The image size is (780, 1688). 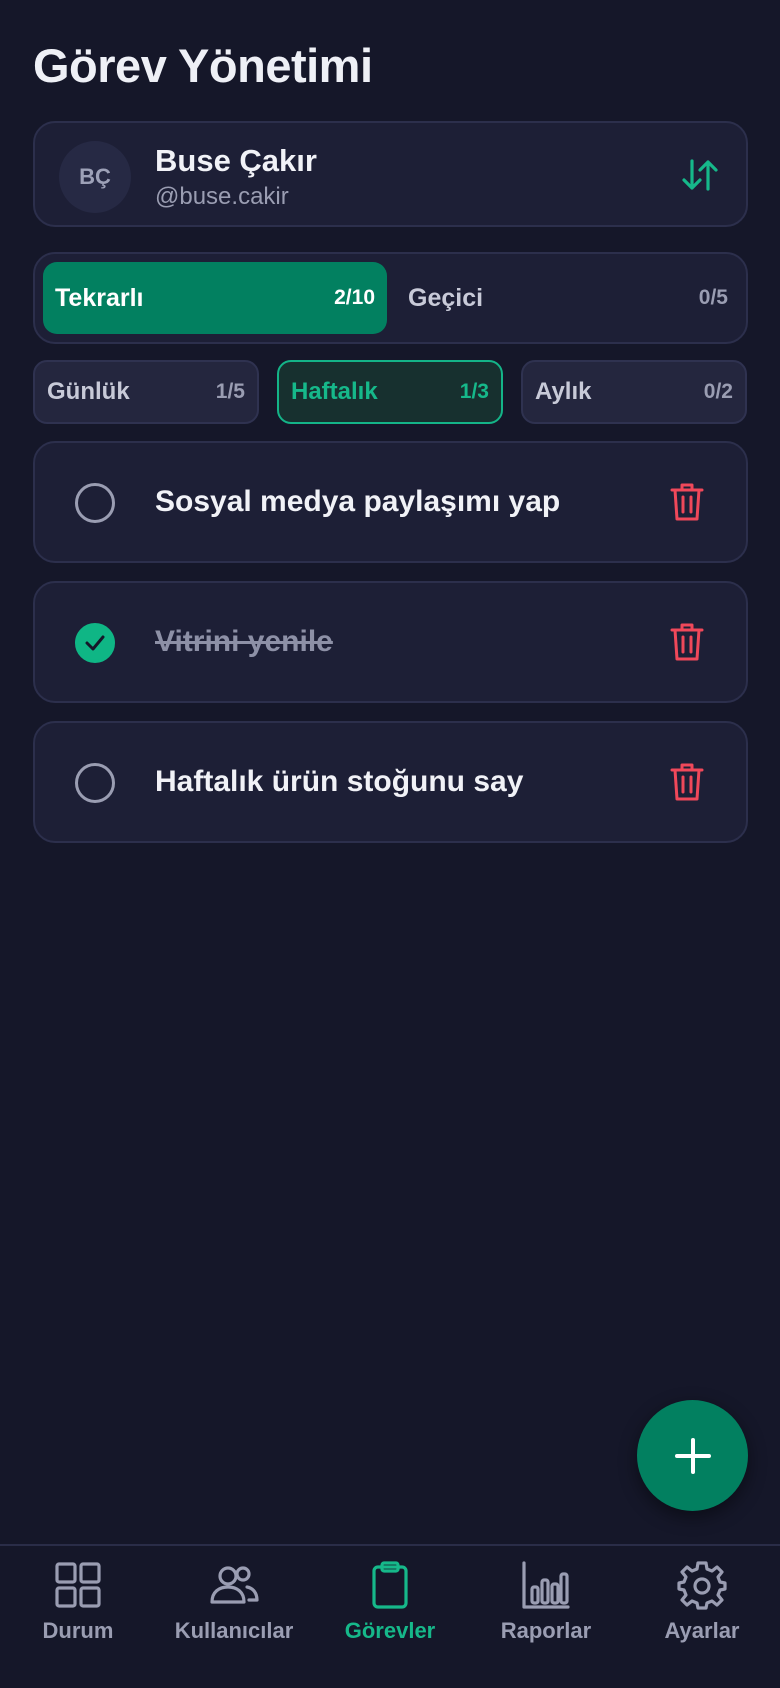 What do you see at coordinates (339, 781) in the screenshot?
I see `task-title: Haftalık ürün stoğunu say` at bounding box center [339, 781].